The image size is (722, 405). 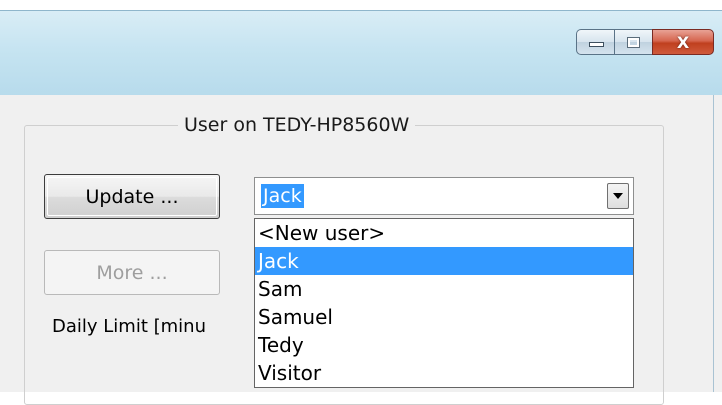 I want to click on list-item: Samuel, so click(x=444, y=317).